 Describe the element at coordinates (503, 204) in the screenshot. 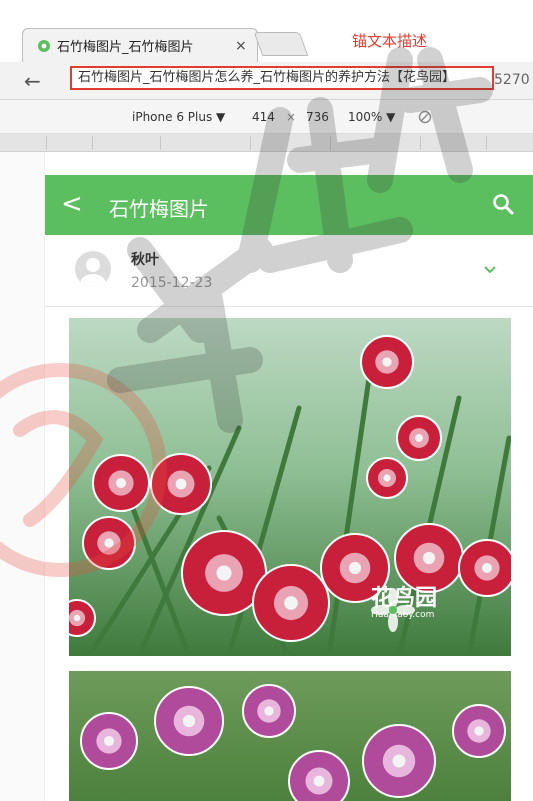

I see `search-icon` at that location.